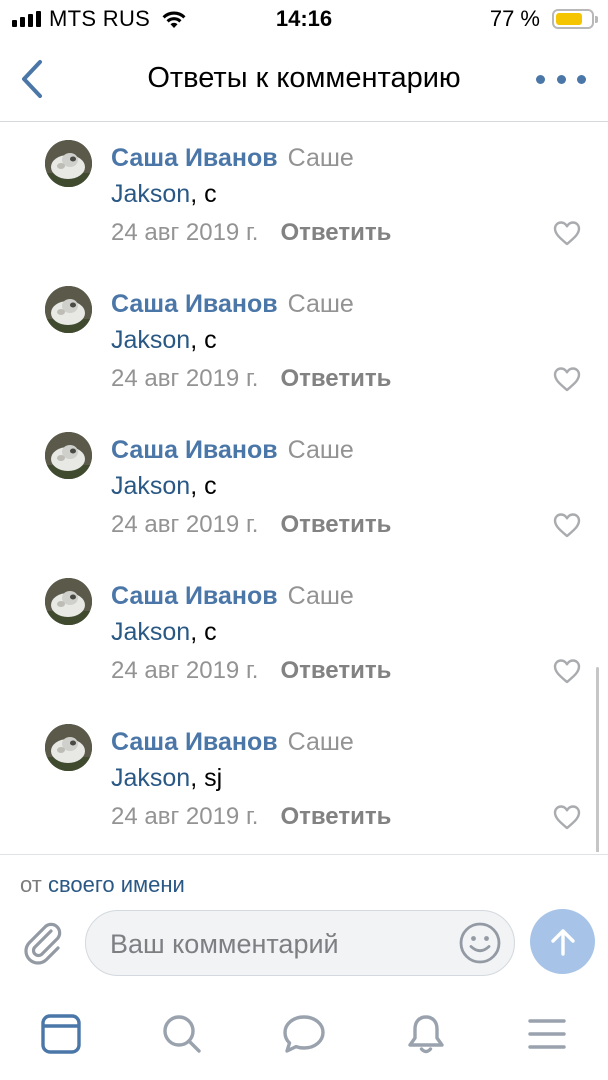 The image size is (608, 1080). Describe the element at coordinates (206, 778) in the screenshot. I see `comment-text: , sj` at that location.